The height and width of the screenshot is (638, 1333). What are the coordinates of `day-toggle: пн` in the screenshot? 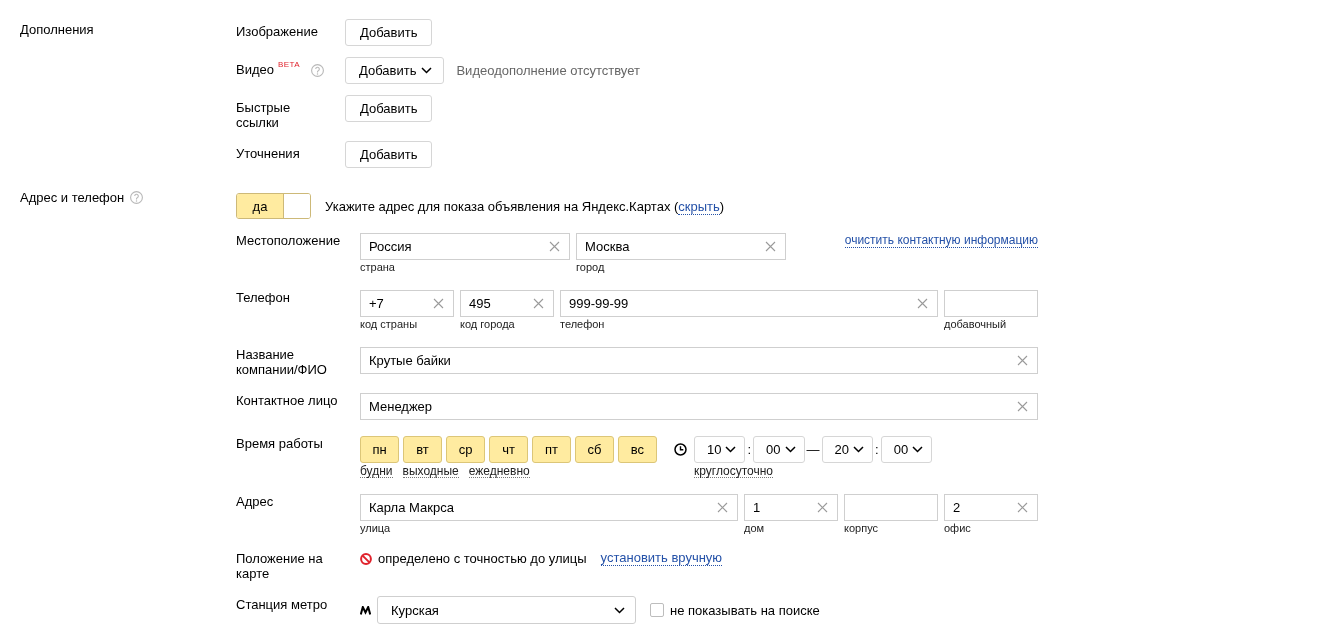 It's located at (379, 449).